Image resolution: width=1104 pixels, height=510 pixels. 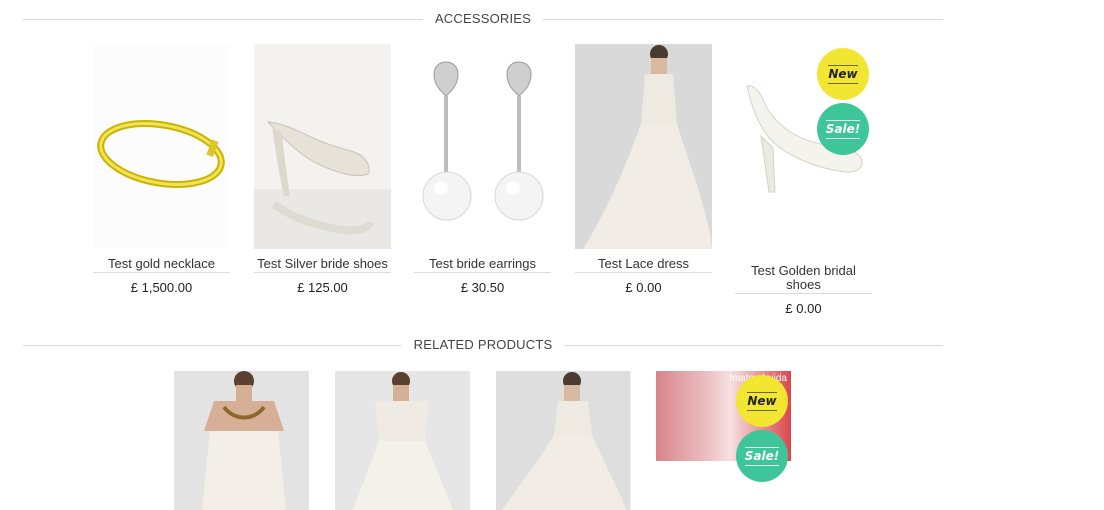 I want to click on product-card-lace-dress: Test Lace dress £ 0.00, so click(x=643, y=169).